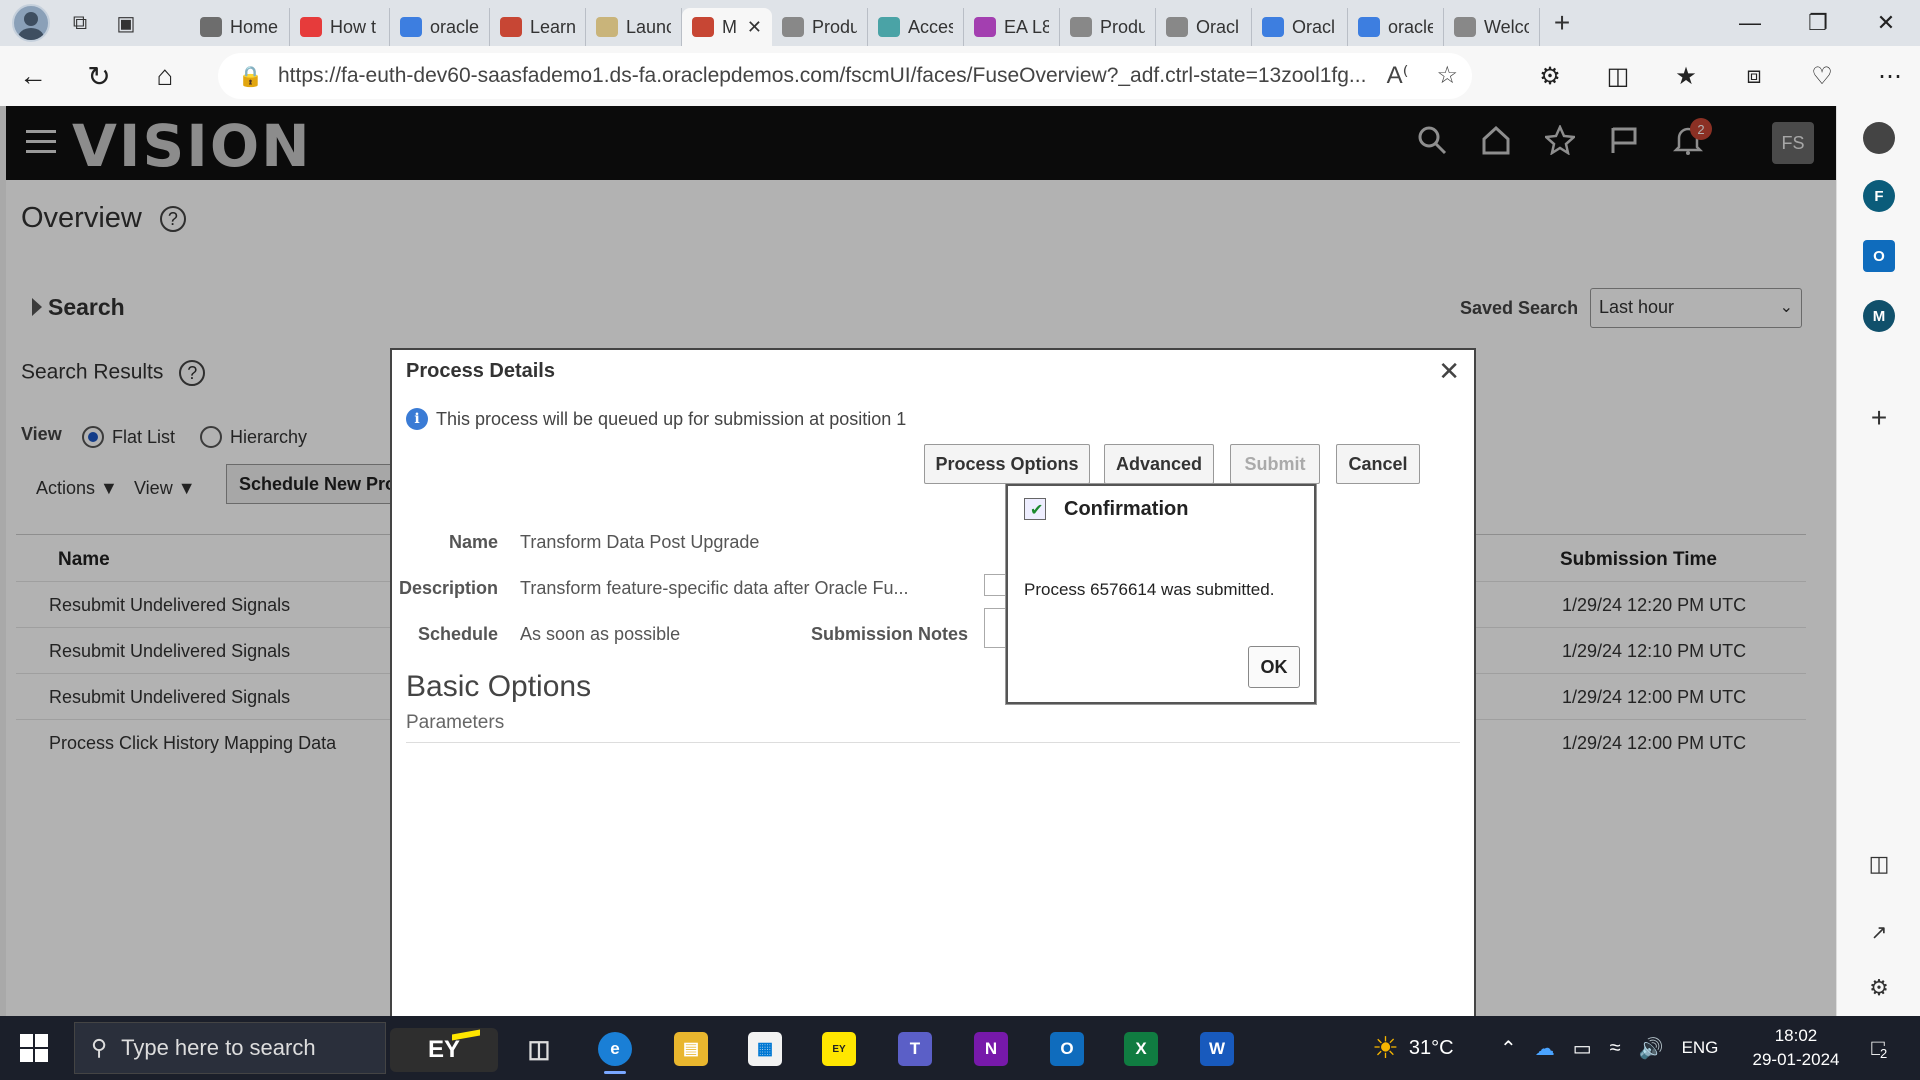 The height and width of the screenshot is (1080, 1920). Describe the element at coordinates (1217, 1049) in the screenshot. I see `word-icon: W` at that location.